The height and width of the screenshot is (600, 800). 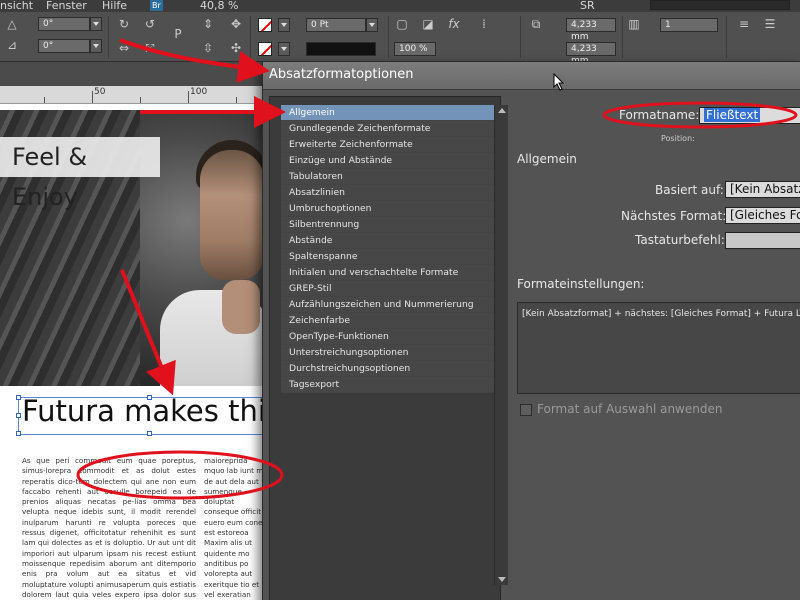 What do you see at coordinates (547, 159) in the screenshot?
I see `general-section-title: Allgemein` at bounding box center [547, 159].